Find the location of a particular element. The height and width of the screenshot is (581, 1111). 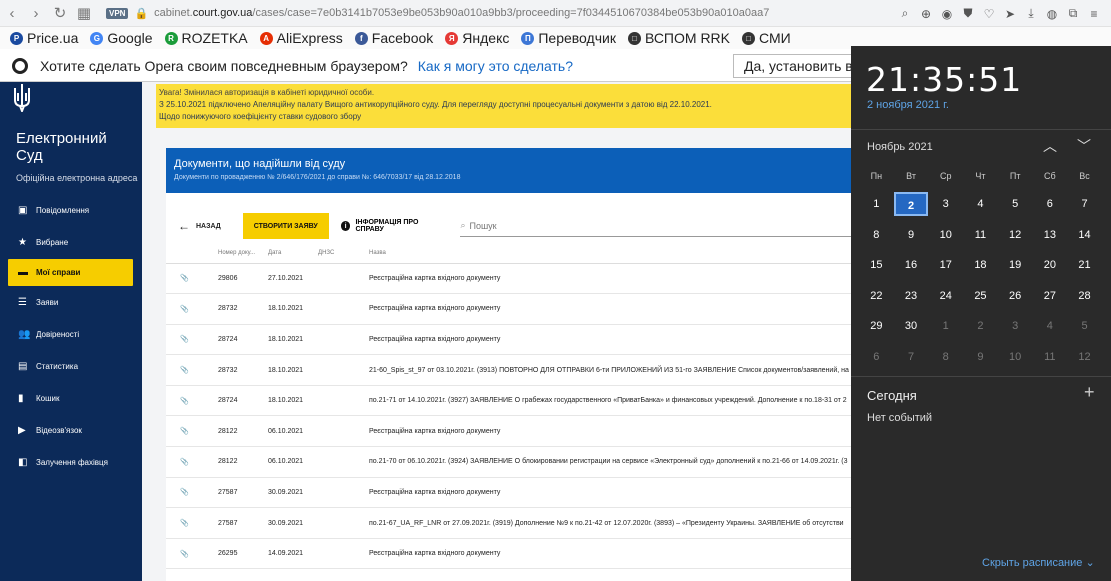

bookmark-item: R ROZETKA is located at coordinates (206, 38).